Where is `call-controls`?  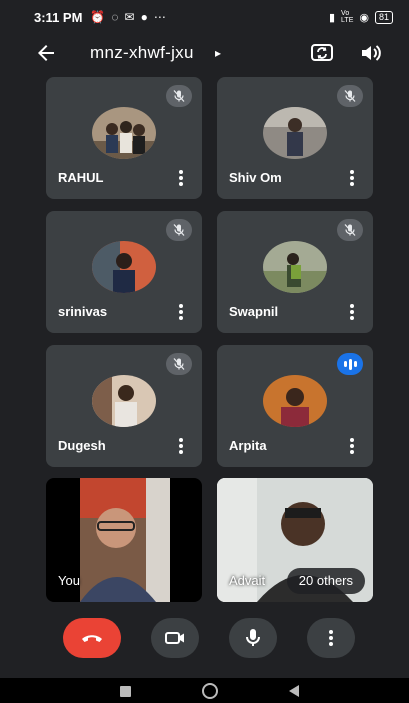
call-controls is located at coordinates (204, 642).